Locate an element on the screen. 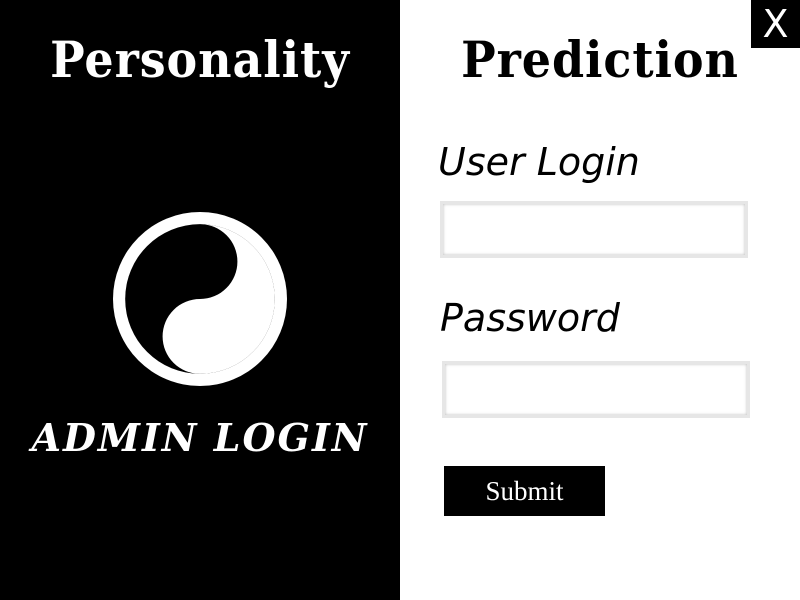 This screenshot has width=800, height=600. user-login-label: User Login is located at coordinates (539, 162).